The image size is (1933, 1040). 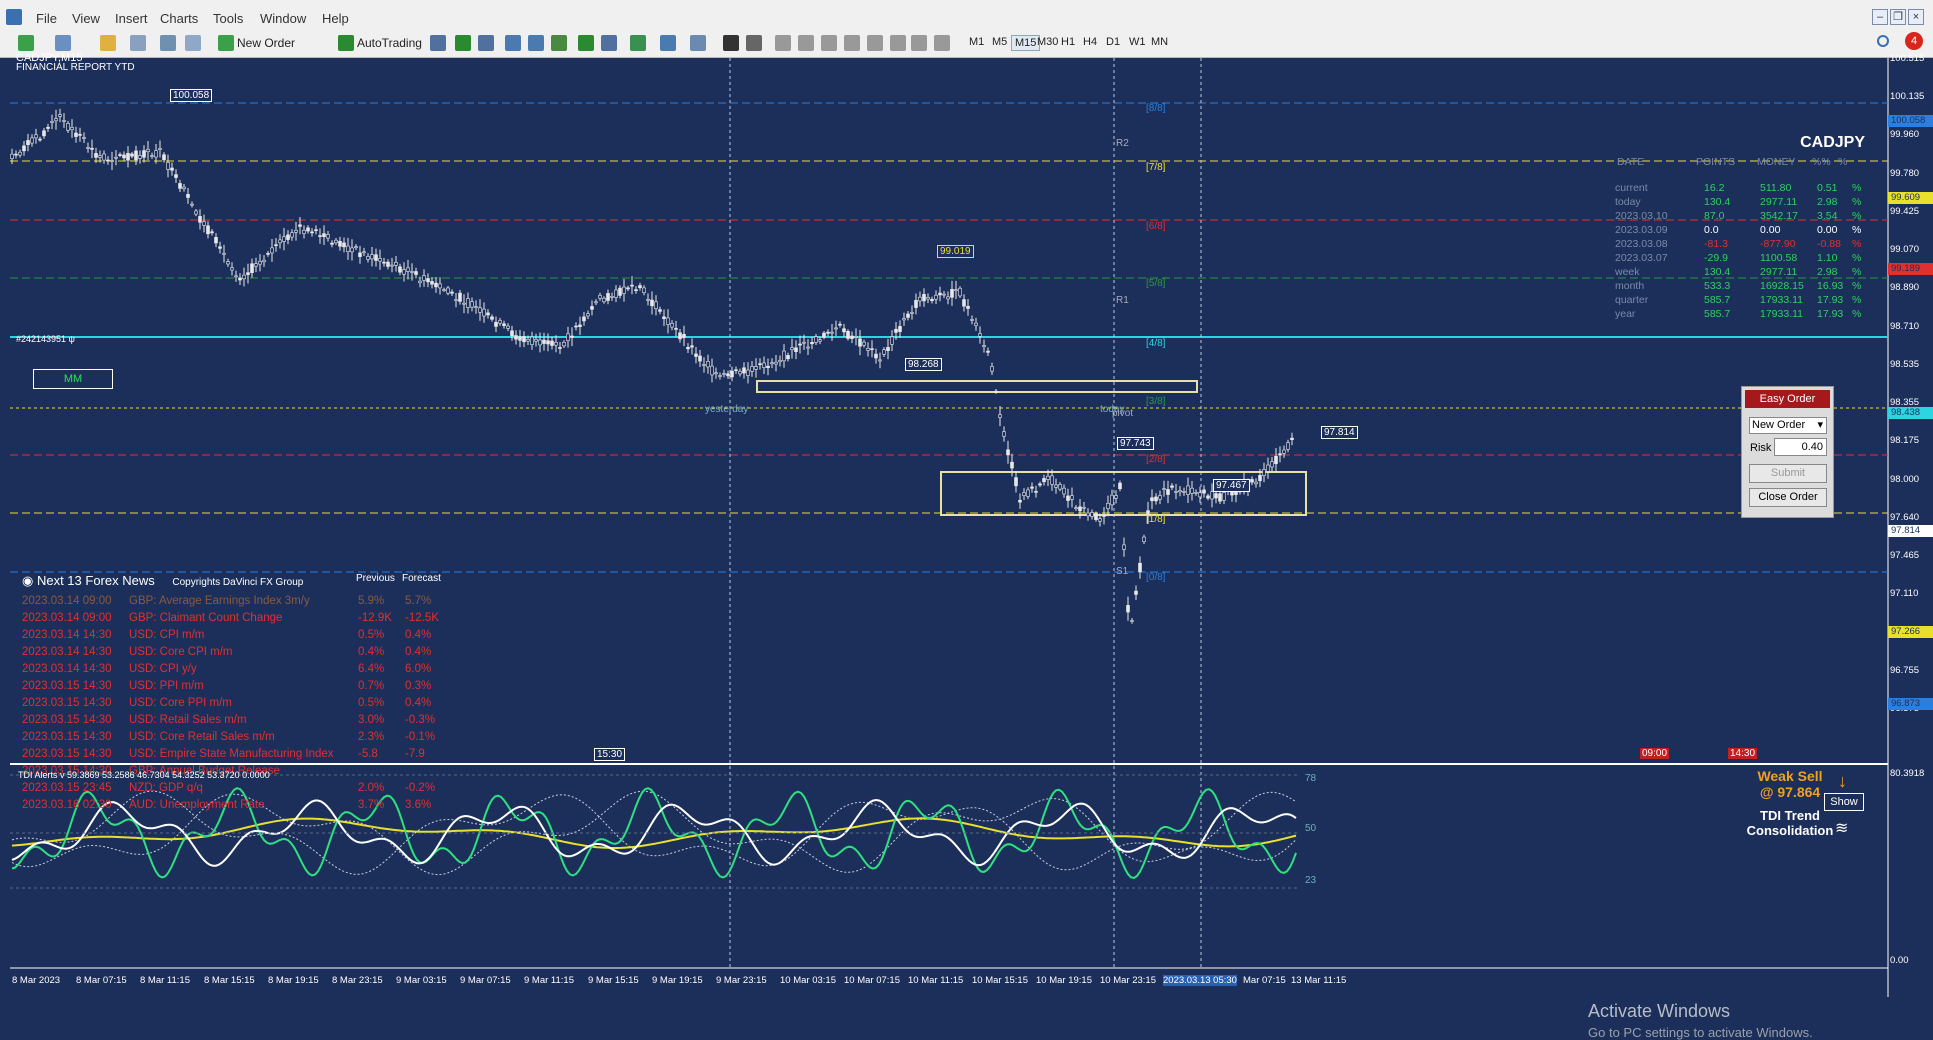 What do you see at coordinates (1880, 17) in the screenshot?
I see `minimize-icon: –` at bounding box center [1880, 17].